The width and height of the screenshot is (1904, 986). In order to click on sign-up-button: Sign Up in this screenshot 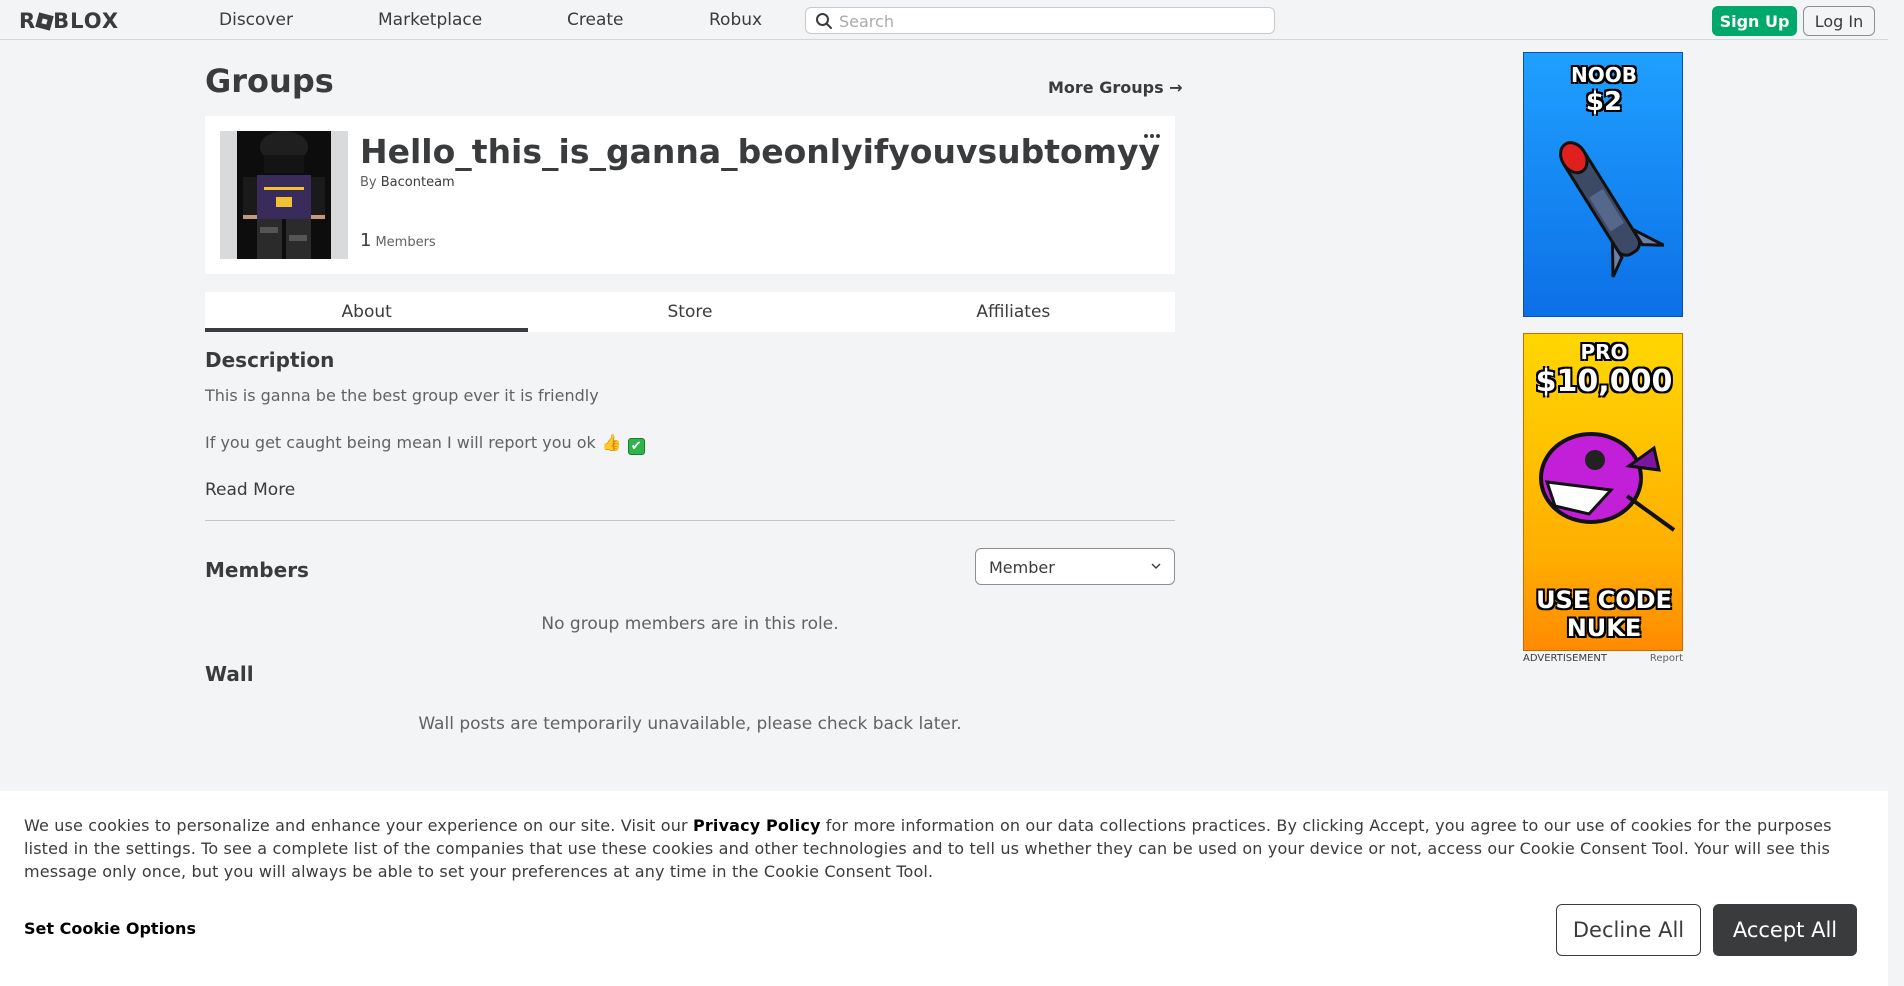, I will do `click(1754, 21)`.